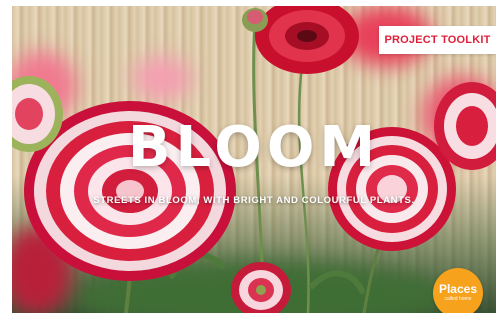 The image size is (503, 320). What do you see at coordinates (261, 287) in the screenshot?
I see `dahlia-bud-bottom` at bounding box center [261, 287].